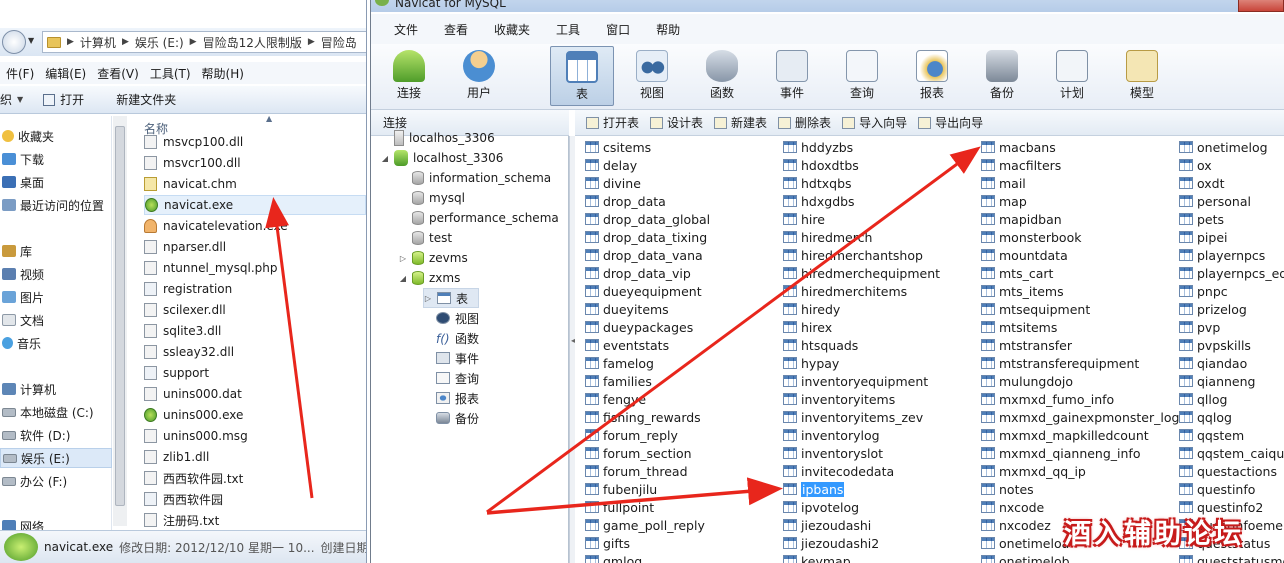  What do you see at coordinates (615, 122) in the screenshot?
I see `open-table-button: 打开表` at bounding box center [615, 122].